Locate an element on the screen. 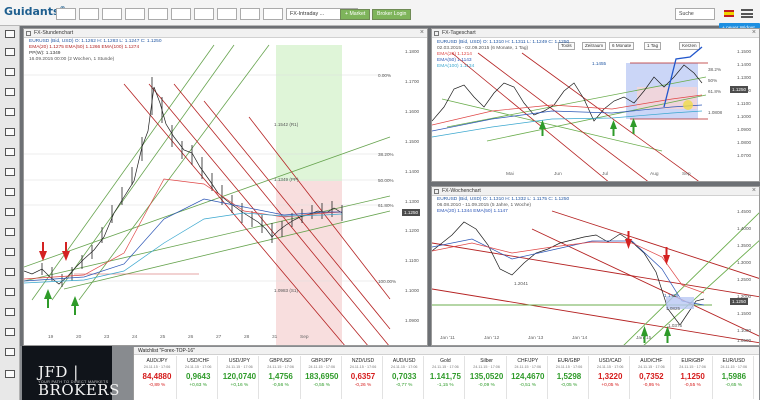  watchlist-item: AUD/JPY 24.11.15 · 17:06 84,4880 -0,89 % is located at coordinates (157, 377).